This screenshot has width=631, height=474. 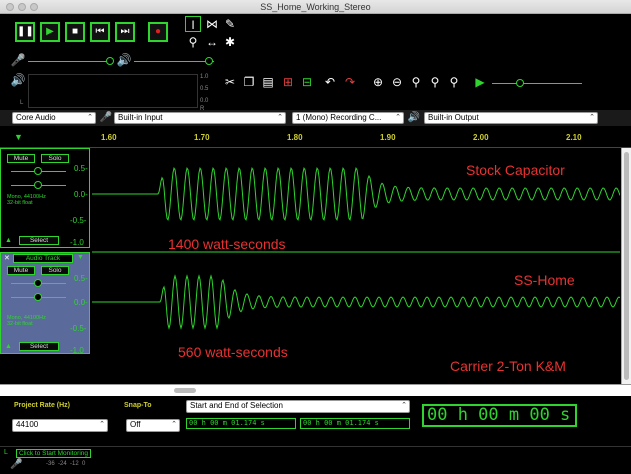 I want to click on record-icon: ●, so click(x=158, y=31).